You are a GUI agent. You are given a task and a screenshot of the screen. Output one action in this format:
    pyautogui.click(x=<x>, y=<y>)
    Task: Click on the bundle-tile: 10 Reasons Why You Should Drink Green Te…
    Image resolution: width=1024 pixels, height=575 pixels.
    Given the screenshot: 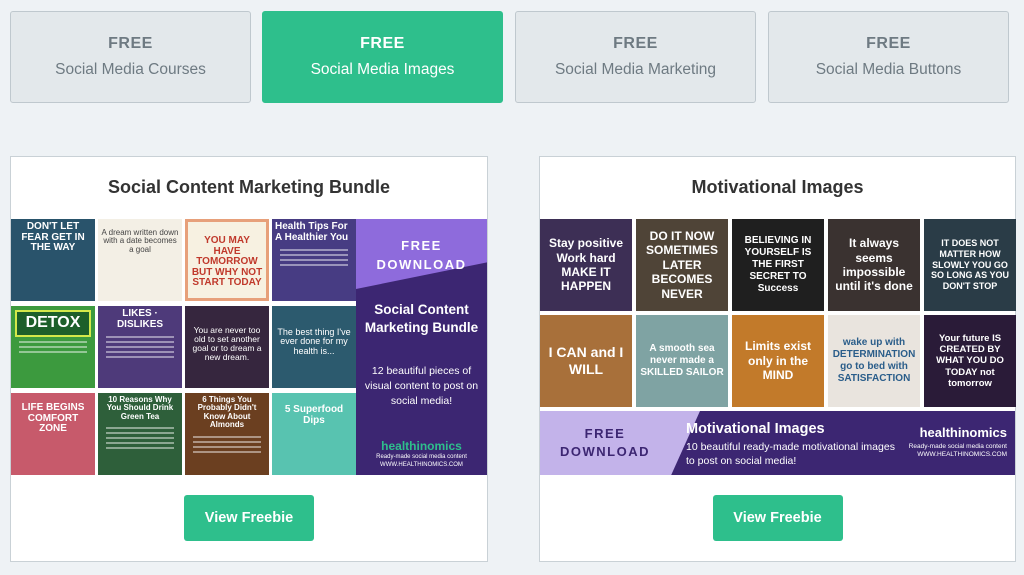 What is the action you would take?
    pyautogui.click(x=140, y=434)
    